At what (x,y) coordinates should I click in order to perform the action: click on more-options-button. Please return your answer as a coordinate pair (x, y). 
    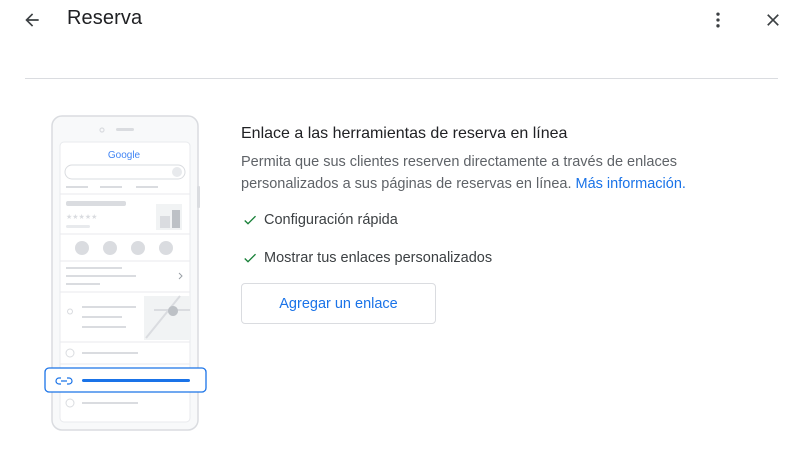
    Looking at the image, I should click on (718, 20).